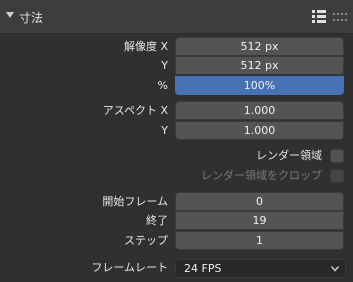 The image size is (353, 282). I want to click on list-icon, so click(319, 16).